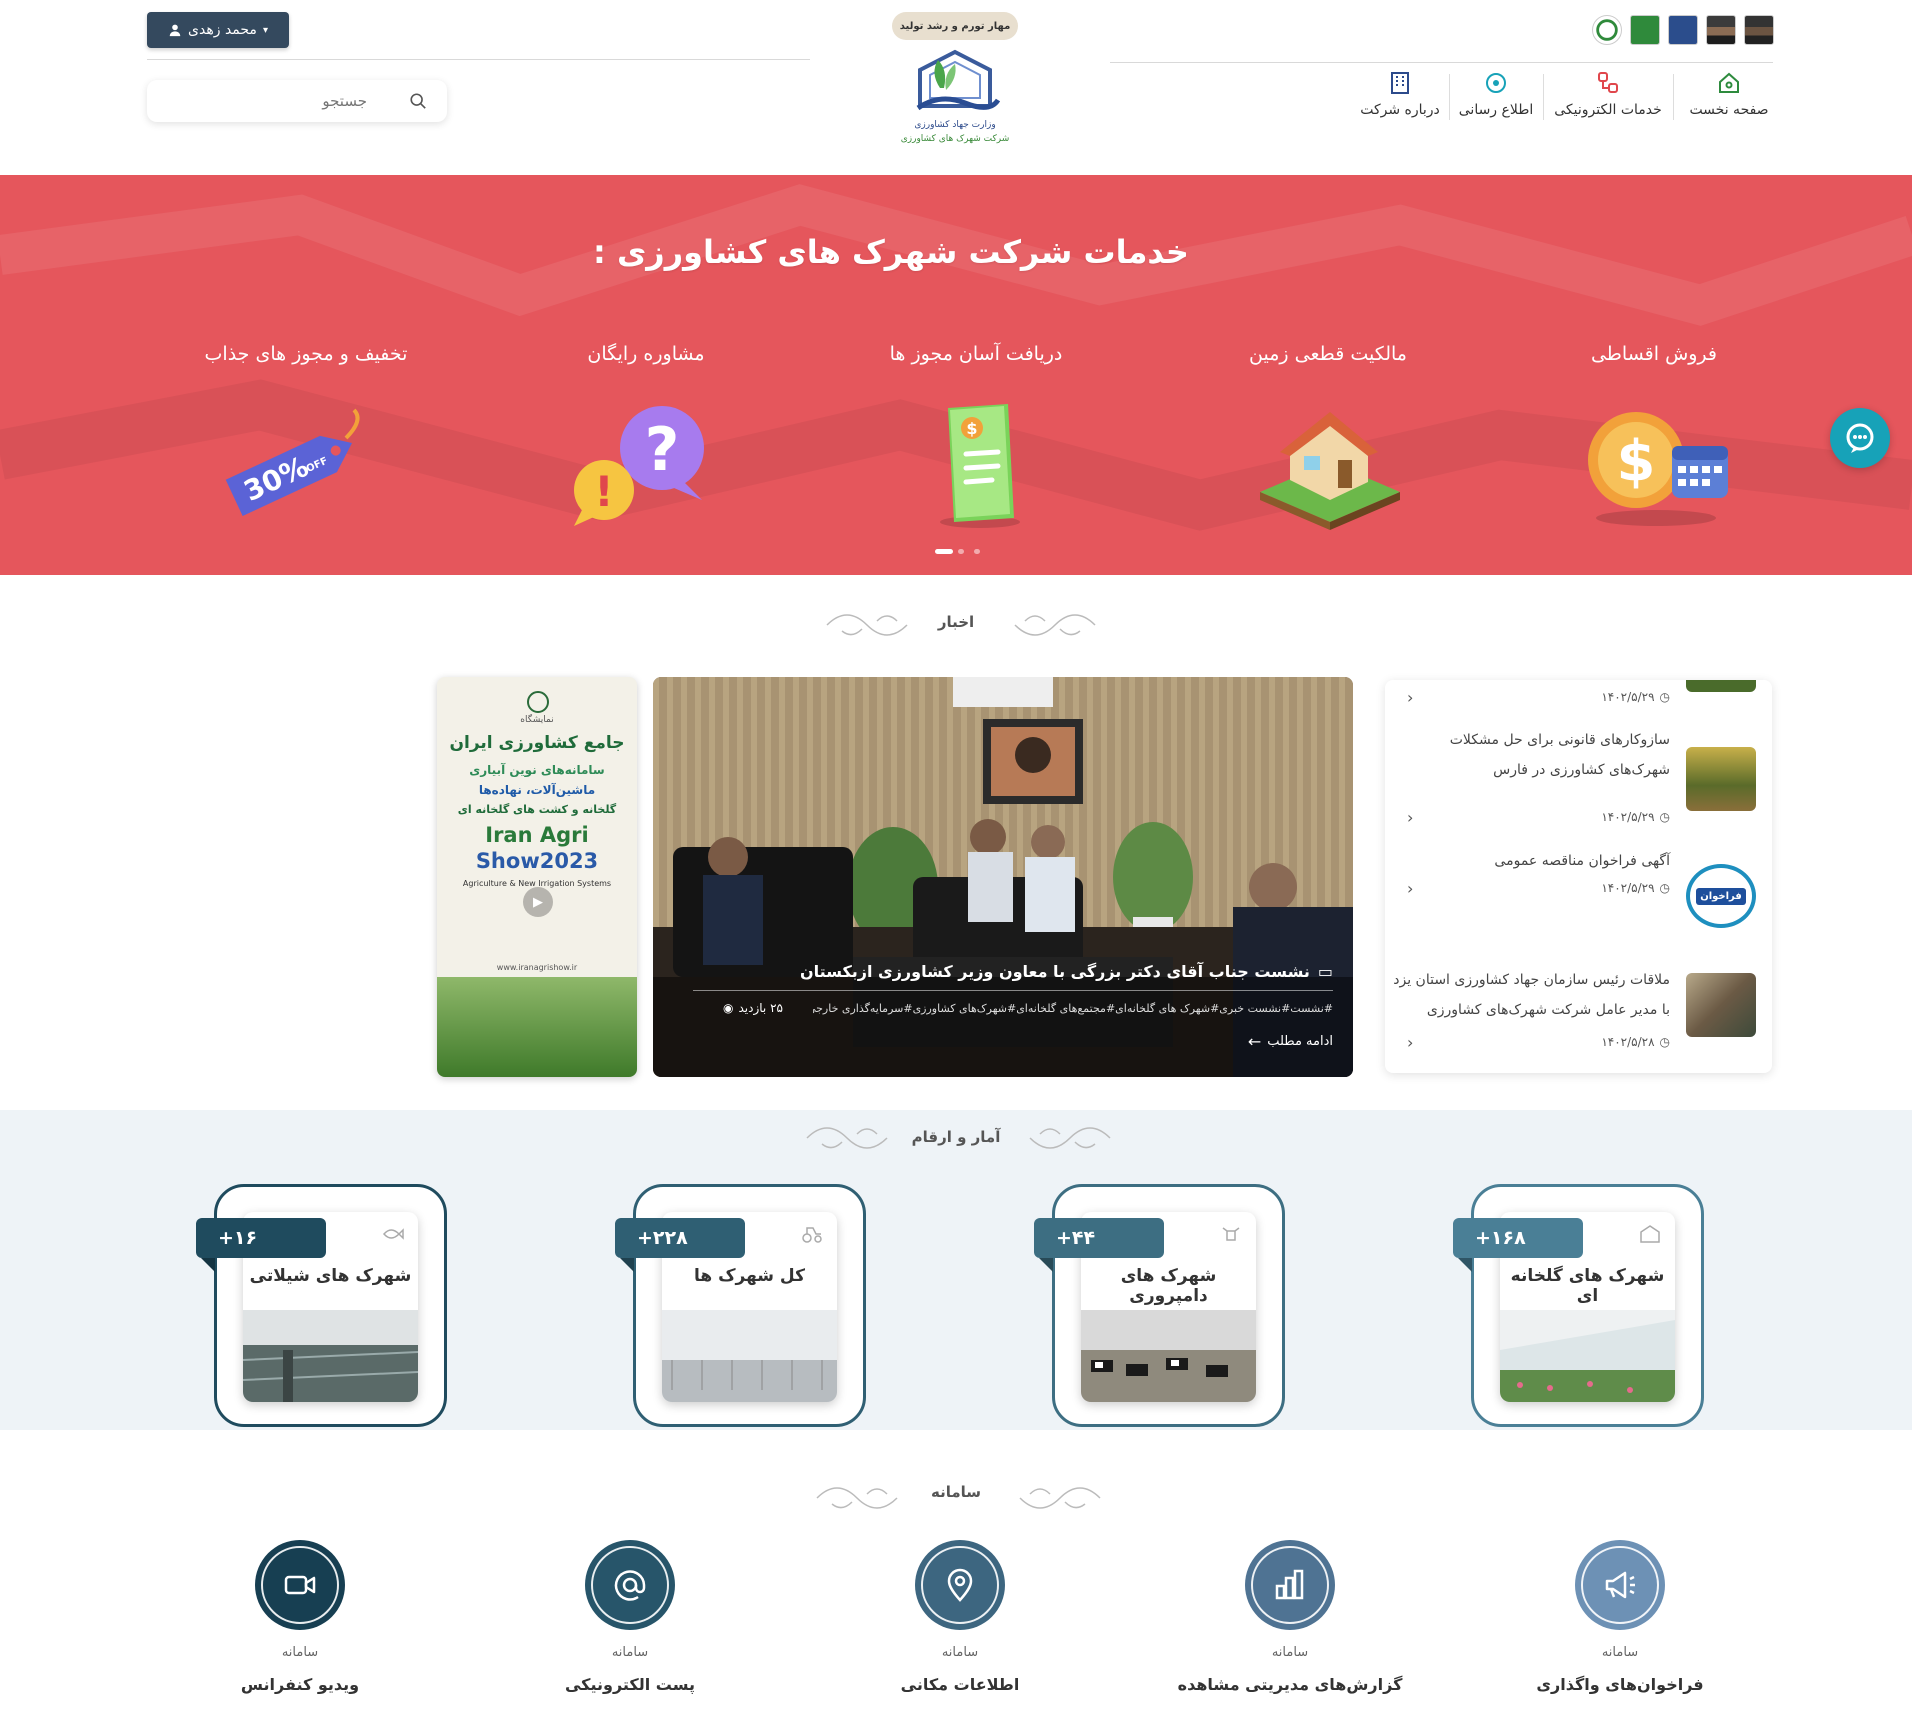 This screenshot has width=1912, height=1720. What do you see at coordinates (630, 1684) in the screenshot?
I see `system-name: پست الکترونیکی` at bounding box center [630, 1684].